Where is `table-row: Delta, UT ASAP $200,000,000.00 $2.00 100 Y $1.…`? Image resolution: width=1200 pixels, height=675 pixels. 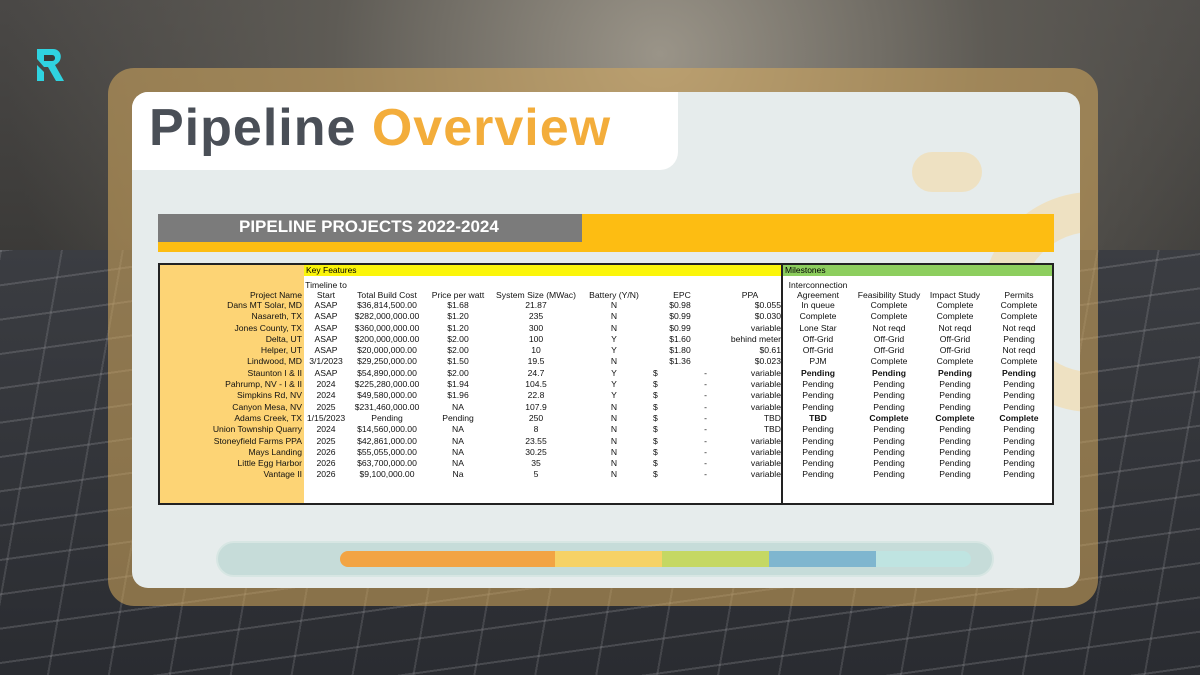
table-row: Delta, UT ASAP $200,000,000.00 $2.00 100 Y $1.… is located at coordinates (606, 339).